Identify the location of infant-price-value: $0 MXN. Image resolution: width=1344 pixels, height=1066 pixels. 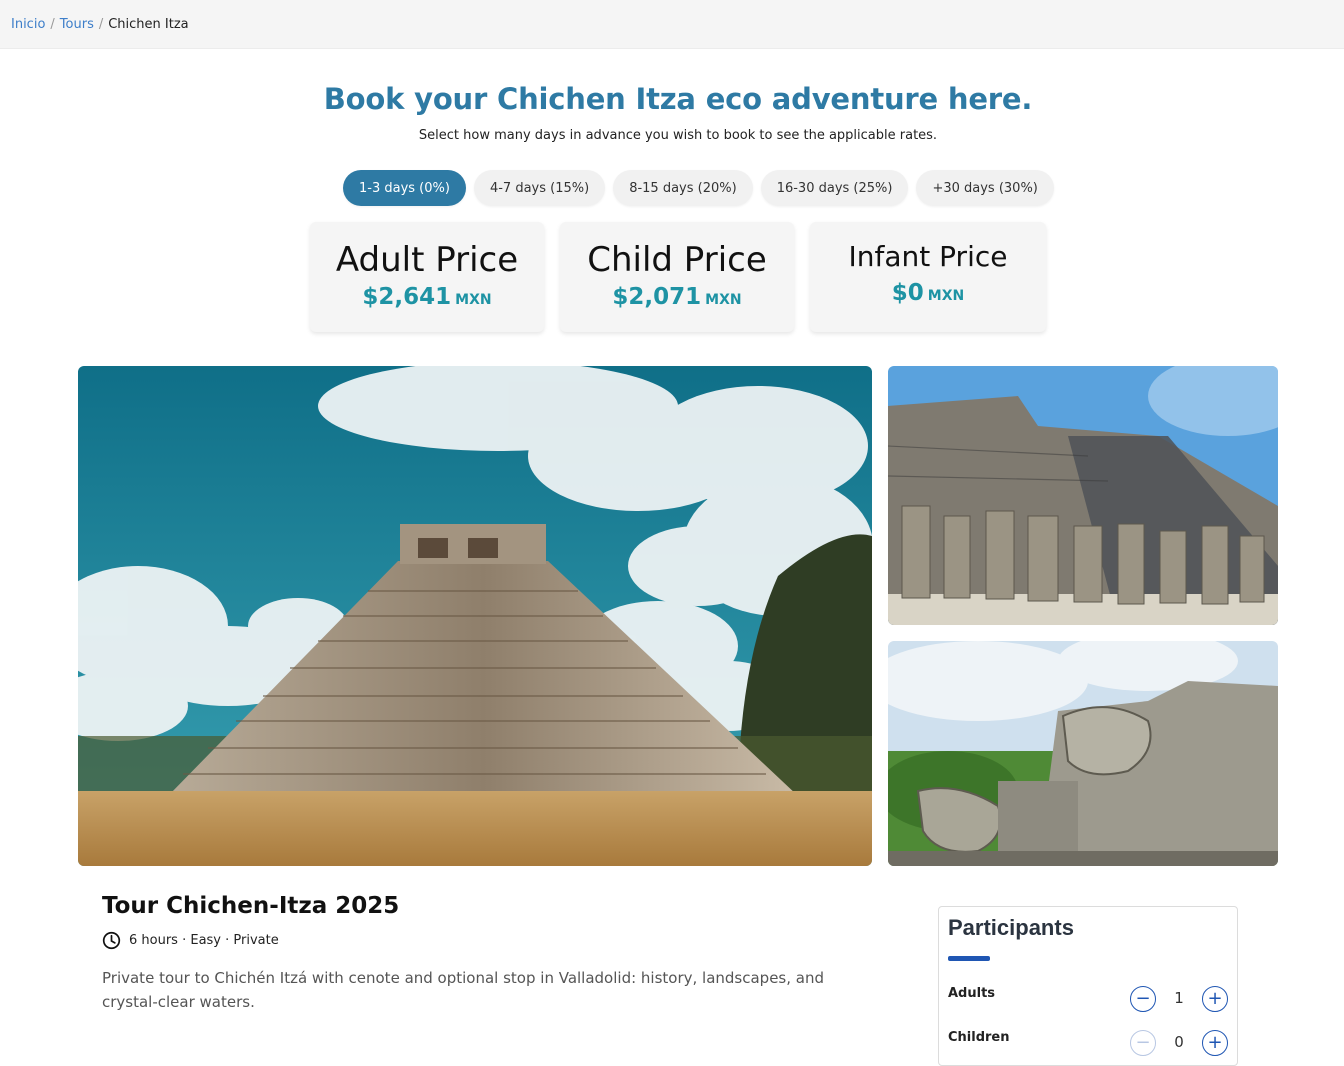
(928, 293).